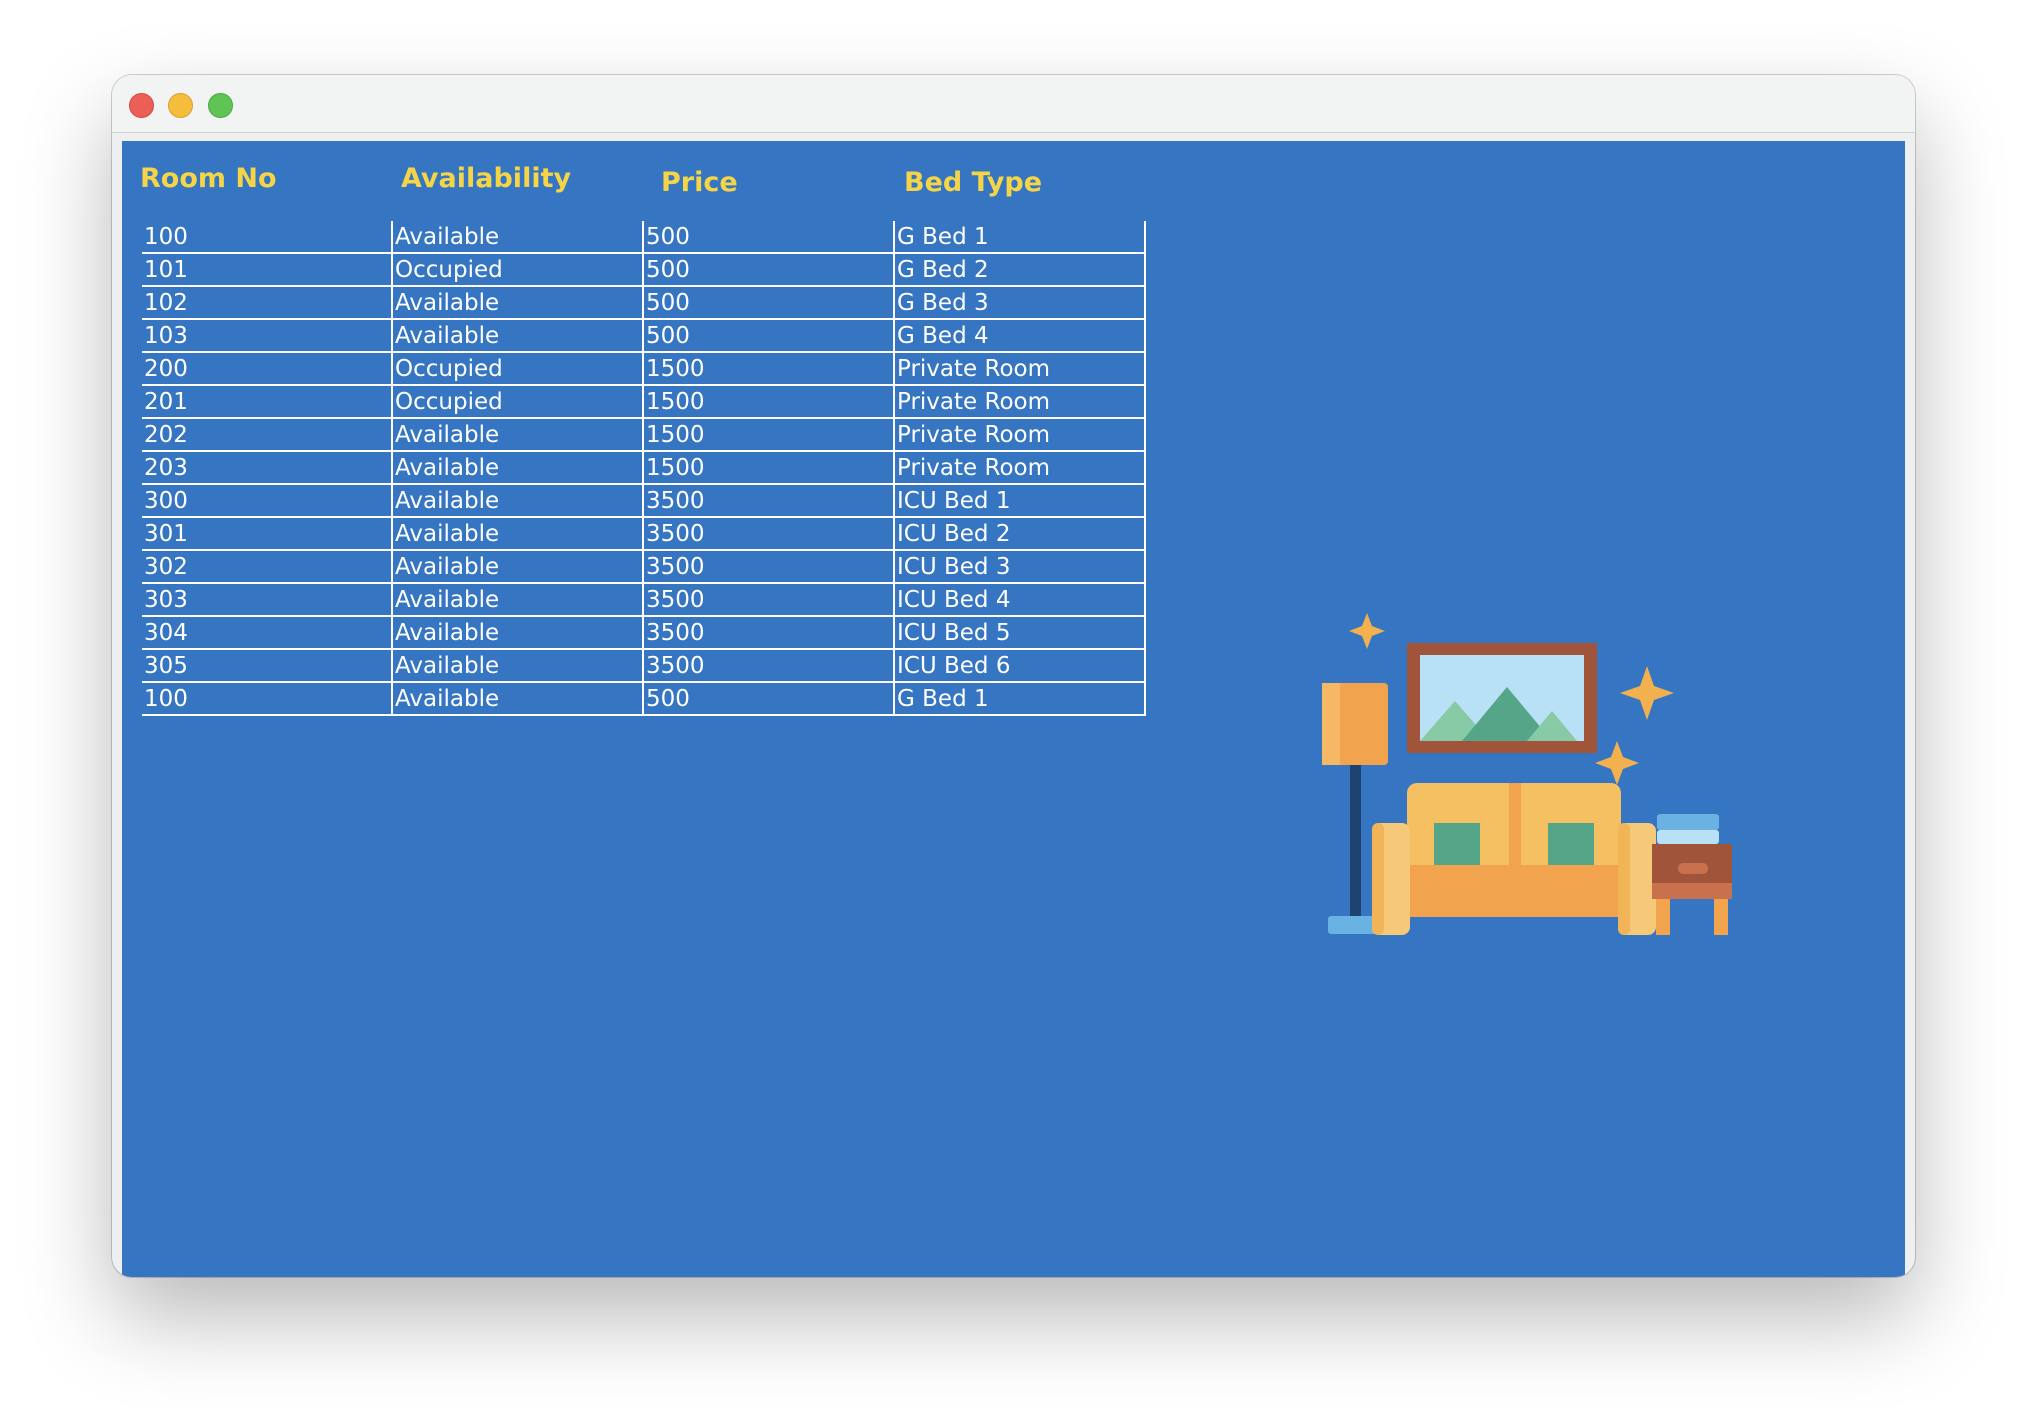 The image size is (2024, 1424). I want to click on table-row: 303 Available 3500 ICU Bed 4, so click(644, 600).